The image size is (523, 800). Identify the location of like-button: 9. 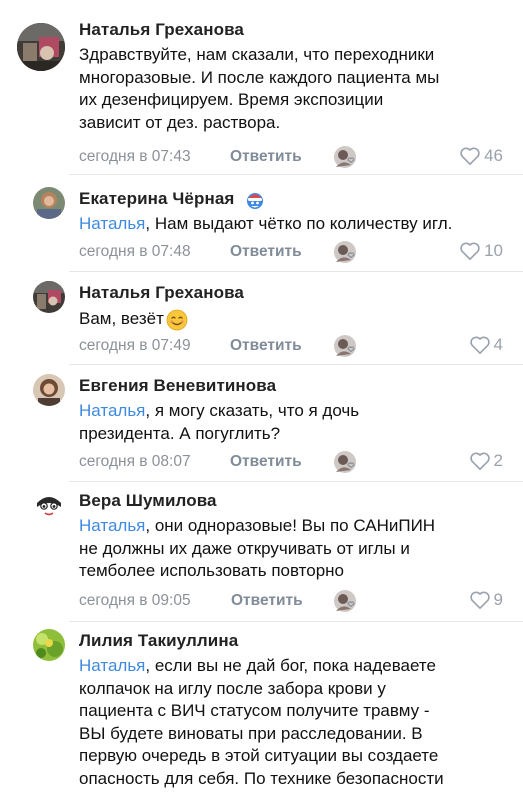
(486, 600).